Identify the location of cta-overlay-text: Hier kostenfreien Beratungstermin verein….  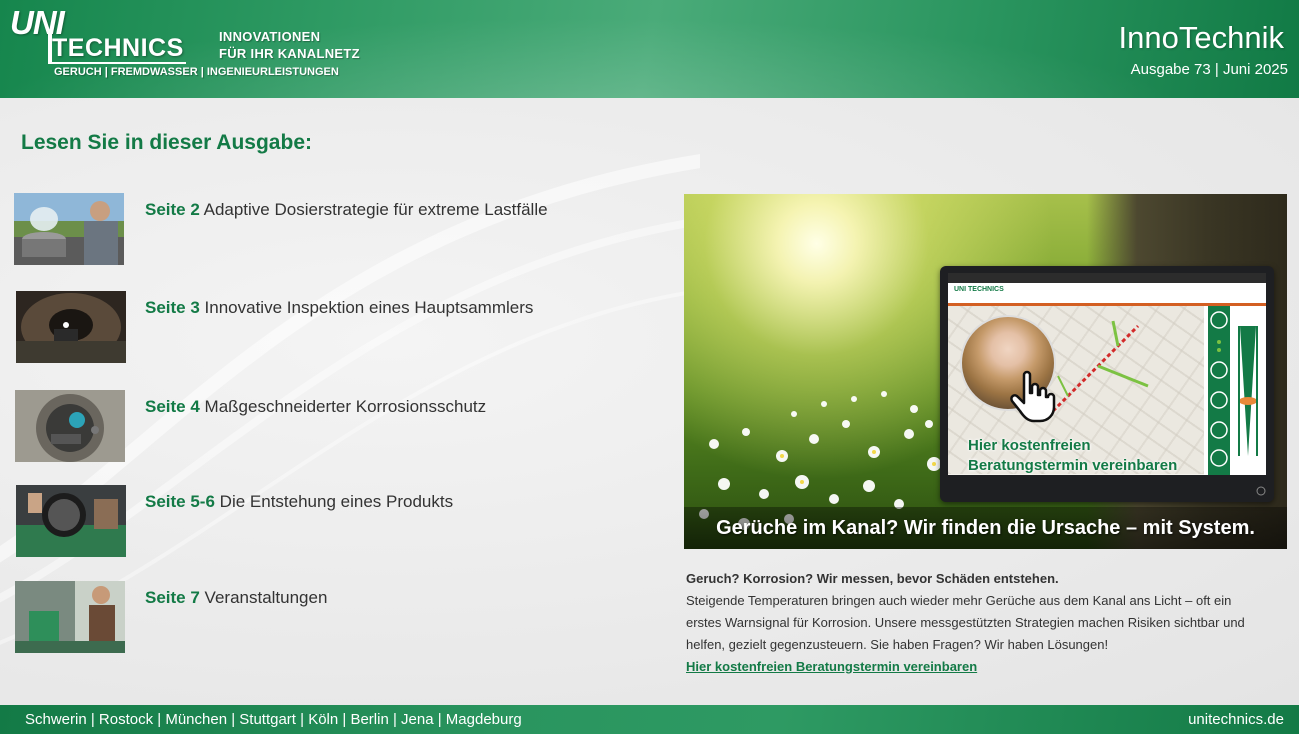
(1113, 455).